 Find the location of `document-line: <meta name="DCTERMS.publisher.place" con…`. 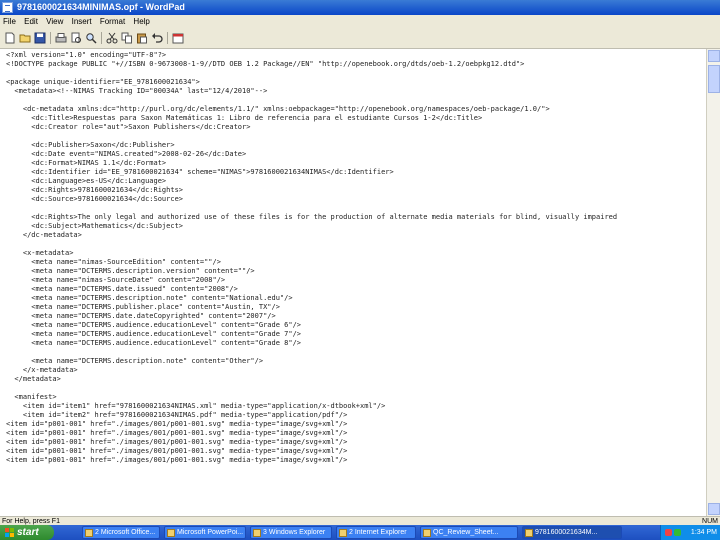

document-line: <meta name="DCTERMS.publisher.place" con… is located at coordinates (143, 307).